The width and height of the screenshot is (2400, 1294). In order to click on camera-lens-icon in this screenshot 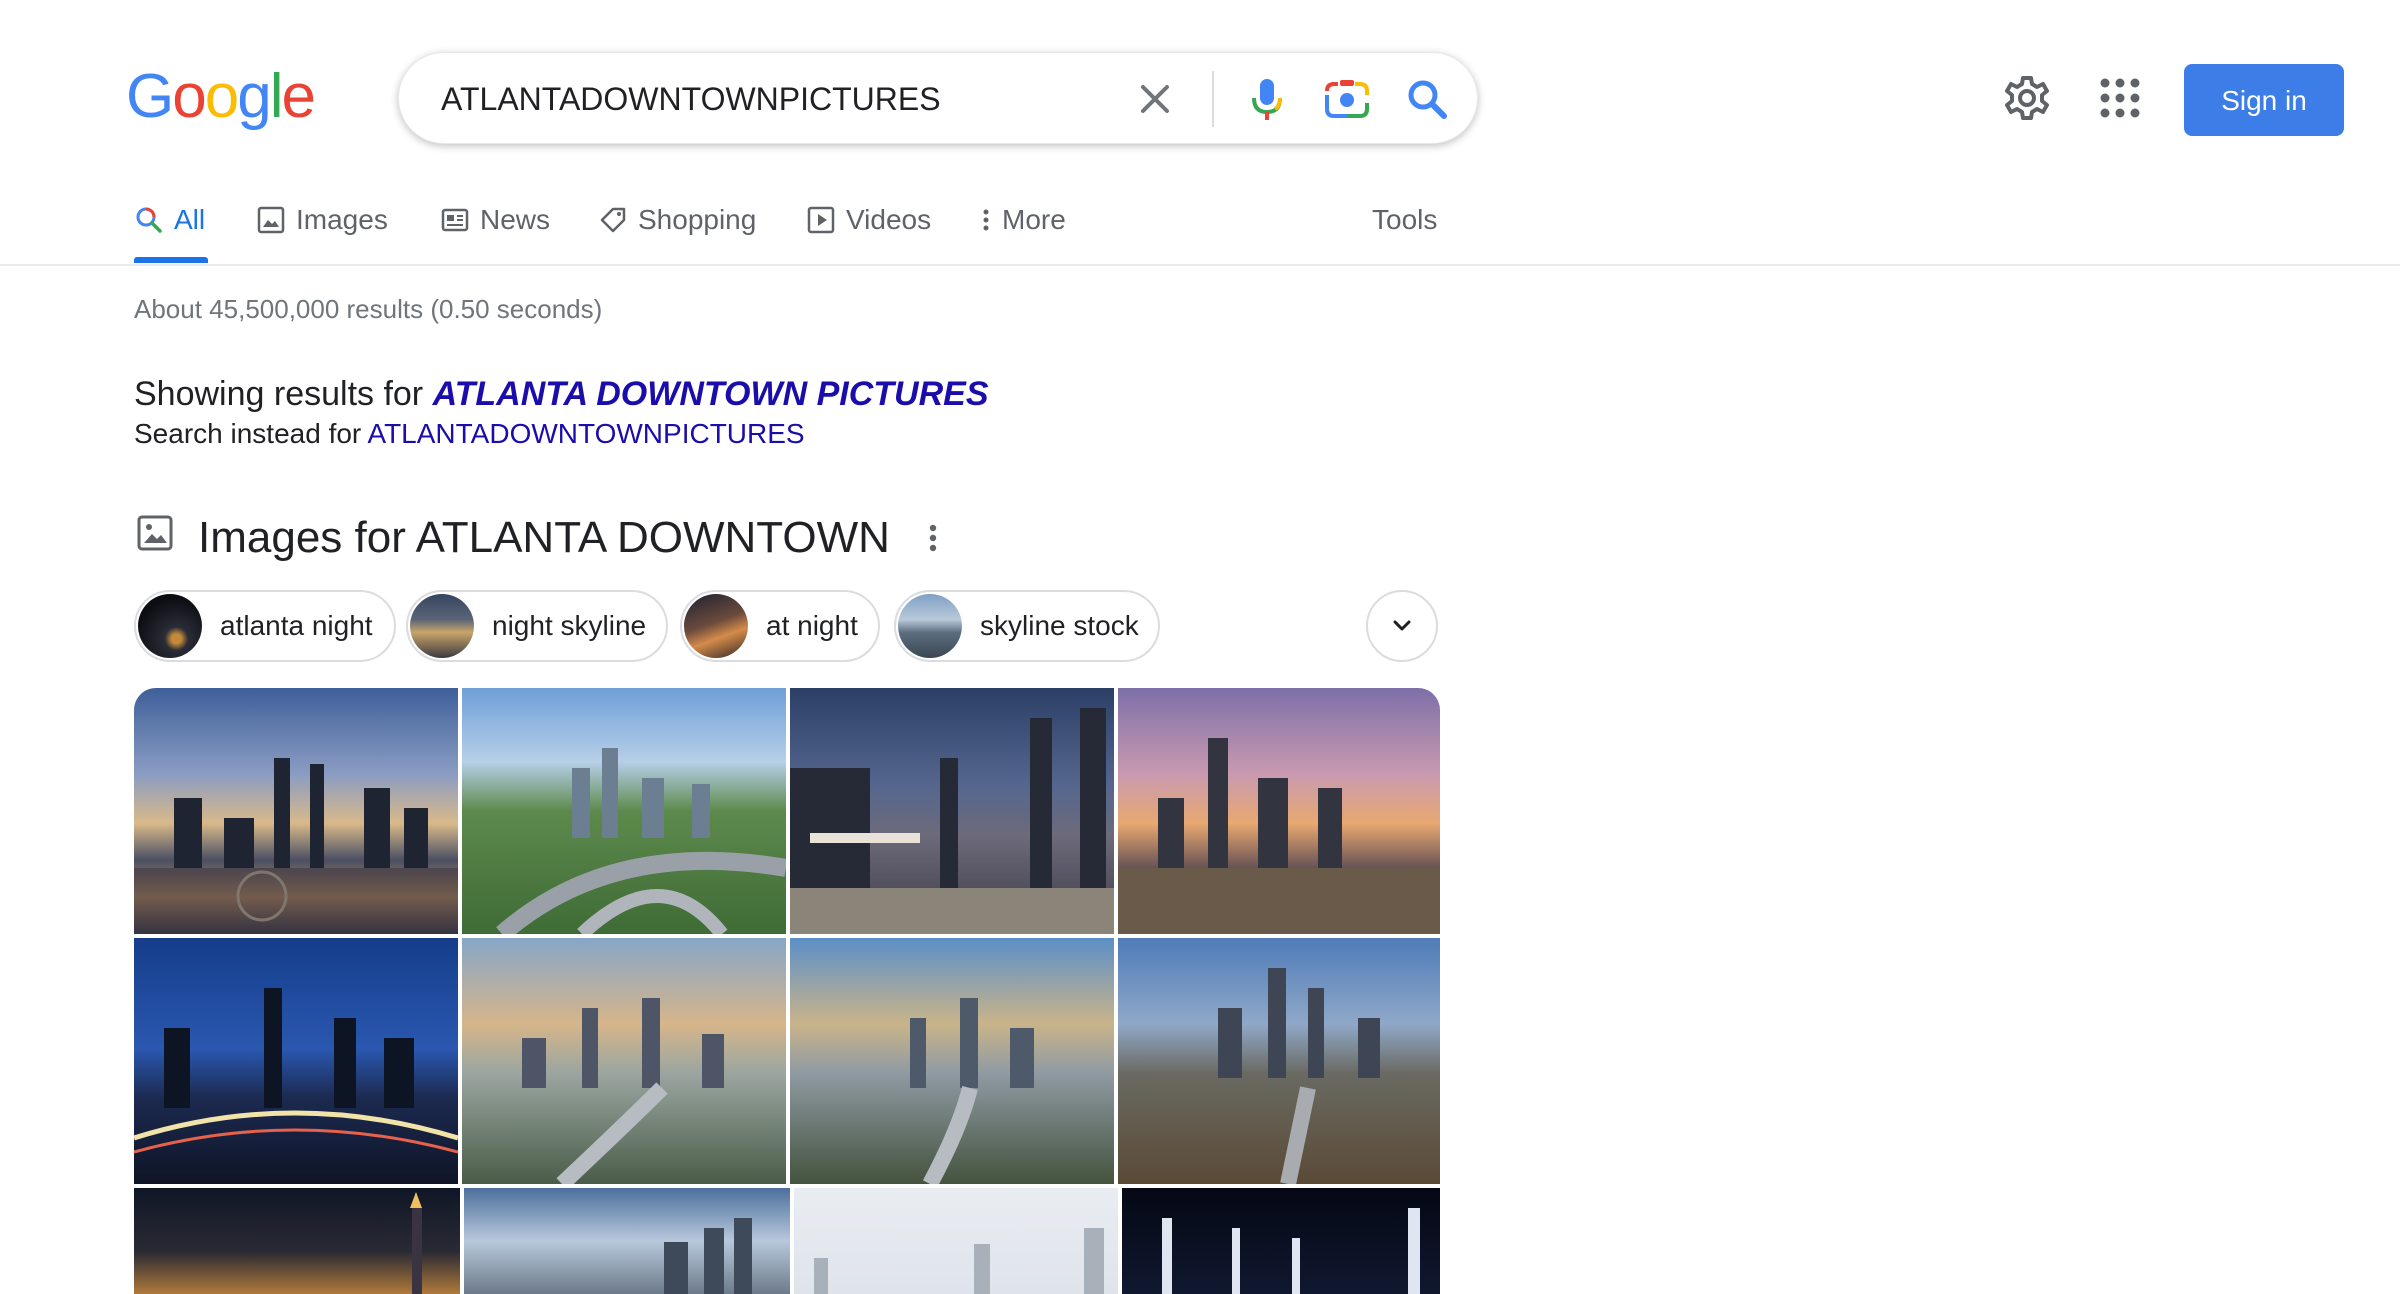, I will do `click(1347, 99)`.